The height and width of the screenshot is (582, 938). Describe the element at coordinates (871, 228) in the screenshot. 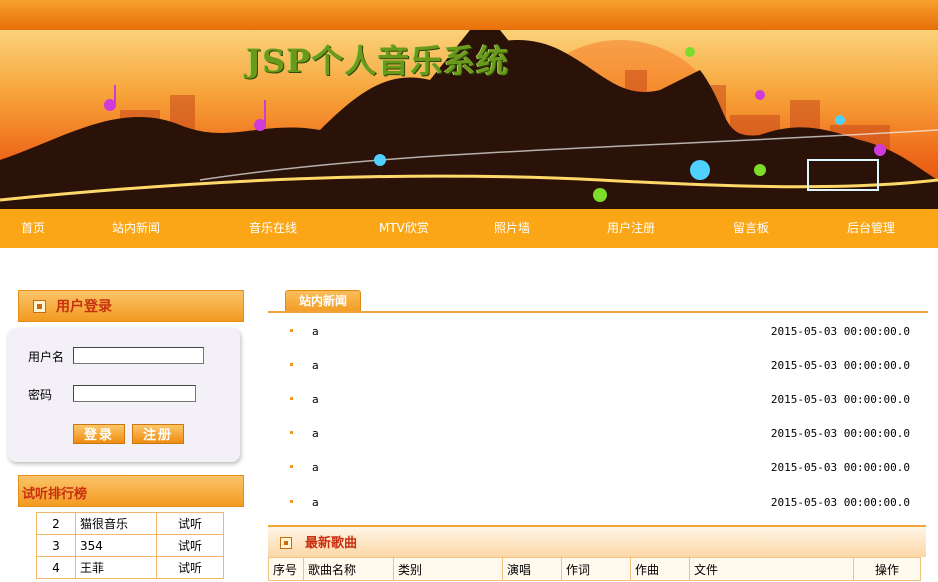

I see `nav-admin: 后台管理` at that location.